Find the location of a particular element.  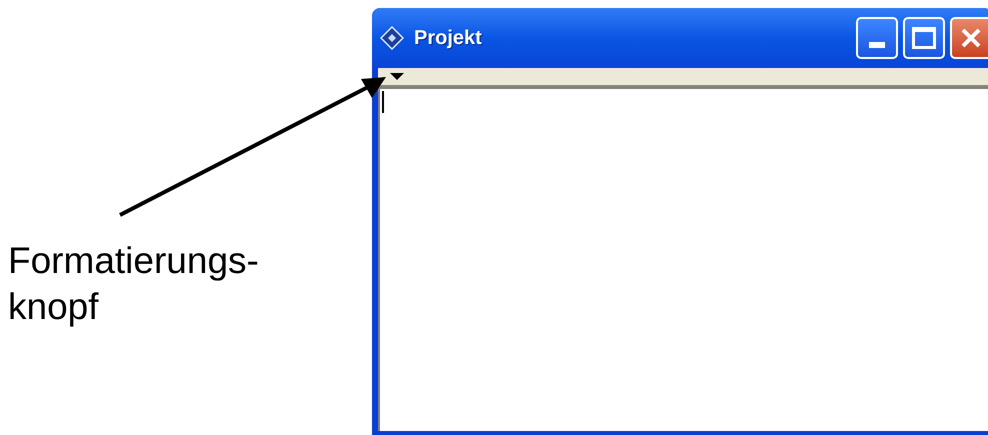

format-button is located at coordinates (397, 76).